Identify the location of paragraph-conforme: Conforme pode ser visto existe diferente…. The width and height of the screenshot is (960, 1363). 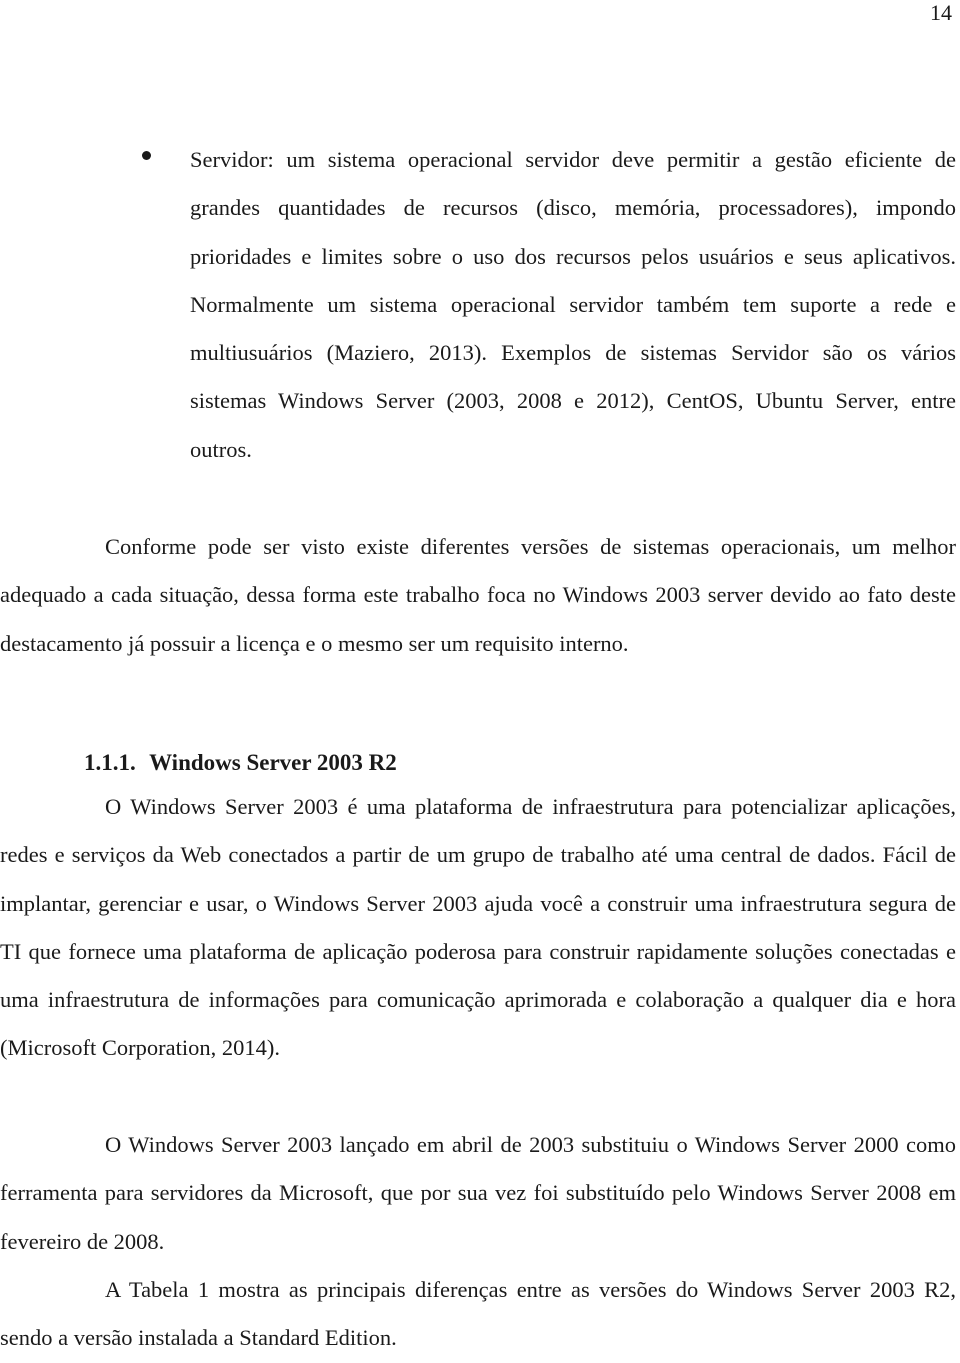
(478, 595).